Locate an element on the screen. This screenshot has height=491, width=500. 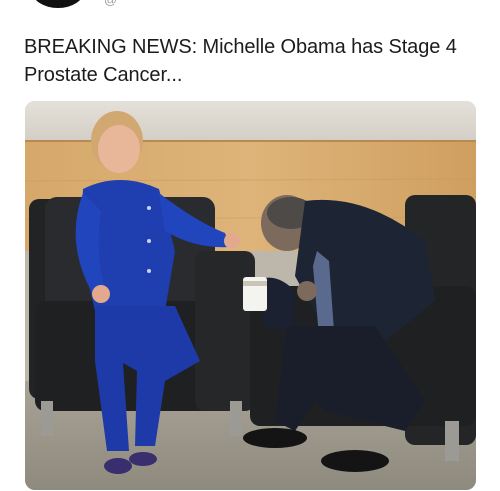
avatar is located at coordinates (58, 4).